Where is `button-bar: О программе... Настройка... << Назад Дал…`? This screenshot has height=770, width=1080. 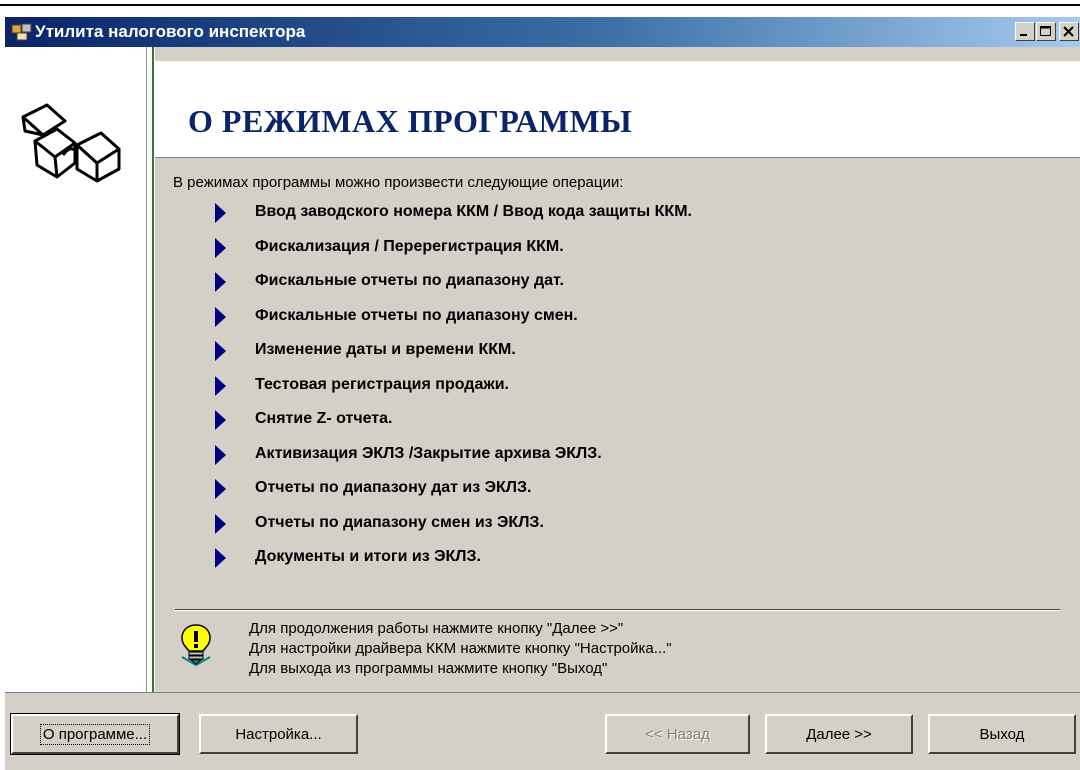
button-bar: О программе... Настройка... << Назад Дал… is located at coordinates (542, 731).